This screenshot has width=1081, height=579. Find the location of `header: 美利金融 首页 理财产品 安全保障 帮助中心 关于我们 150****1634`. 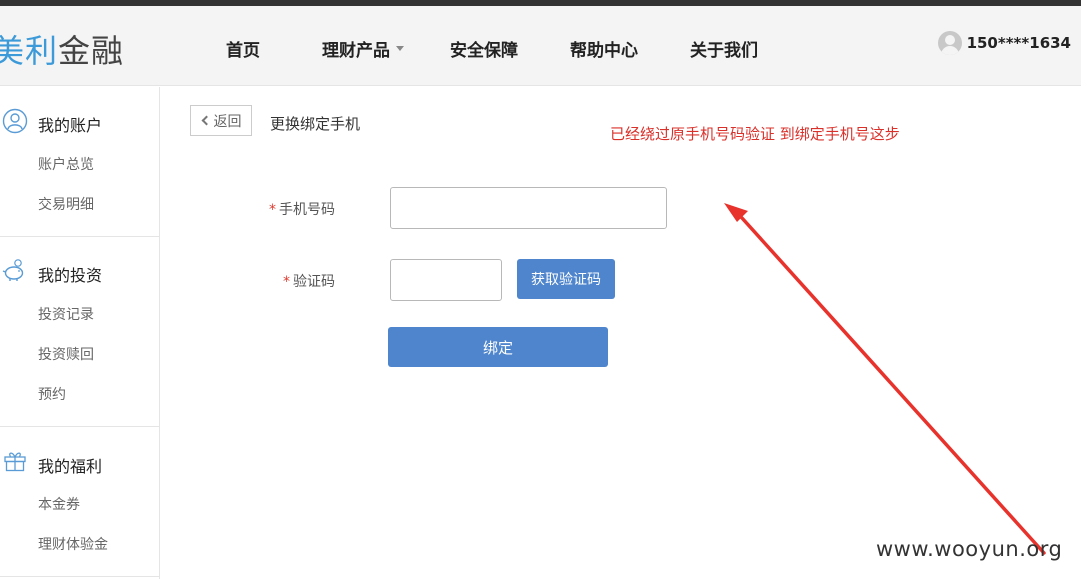

header: 美利金融 首页 理财产品 安全保障 帮助中心 关于我们 150****1634 is located at coordinates (540, 46).